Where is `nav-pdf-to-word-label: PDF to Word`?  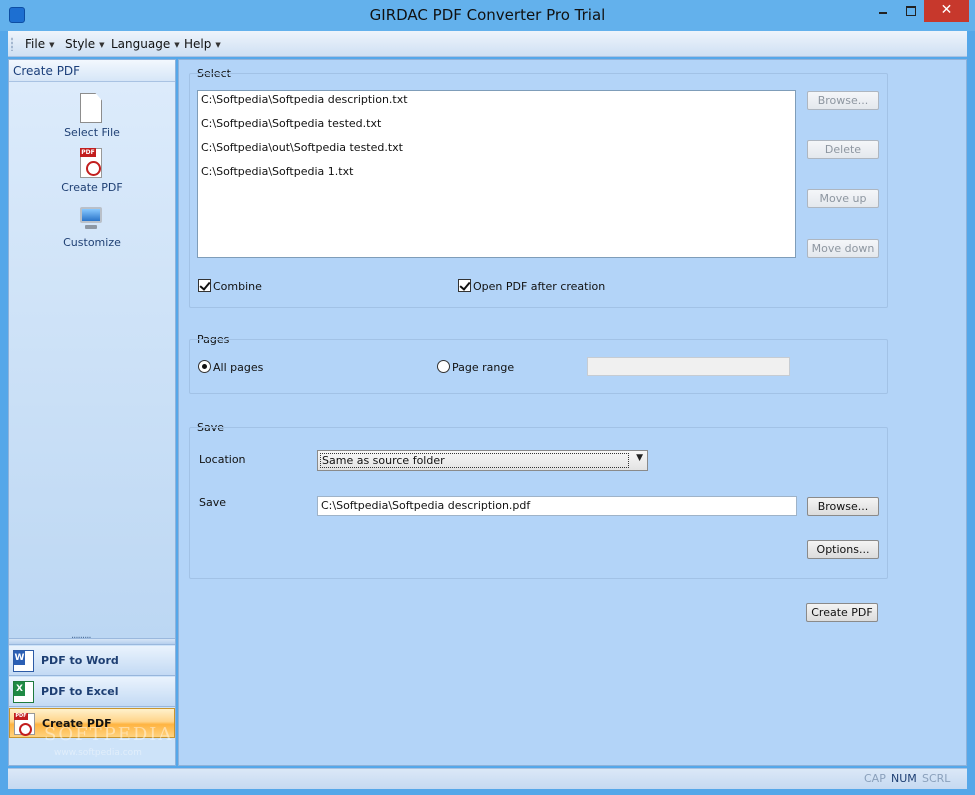
nav-pdf-to-word-label: PDF to Word is located at coordinates (80, 660).